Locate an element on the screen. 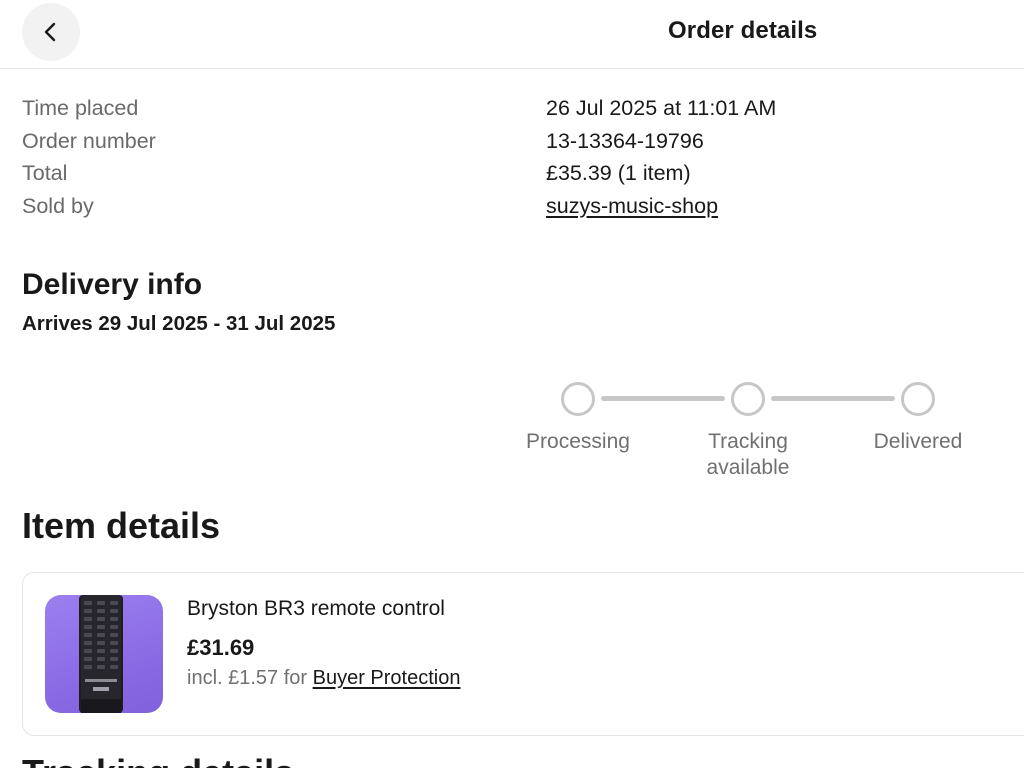 This screenshot has width=1024, height=768. step-label-line: Delivered is located at coordinates (918, 441).